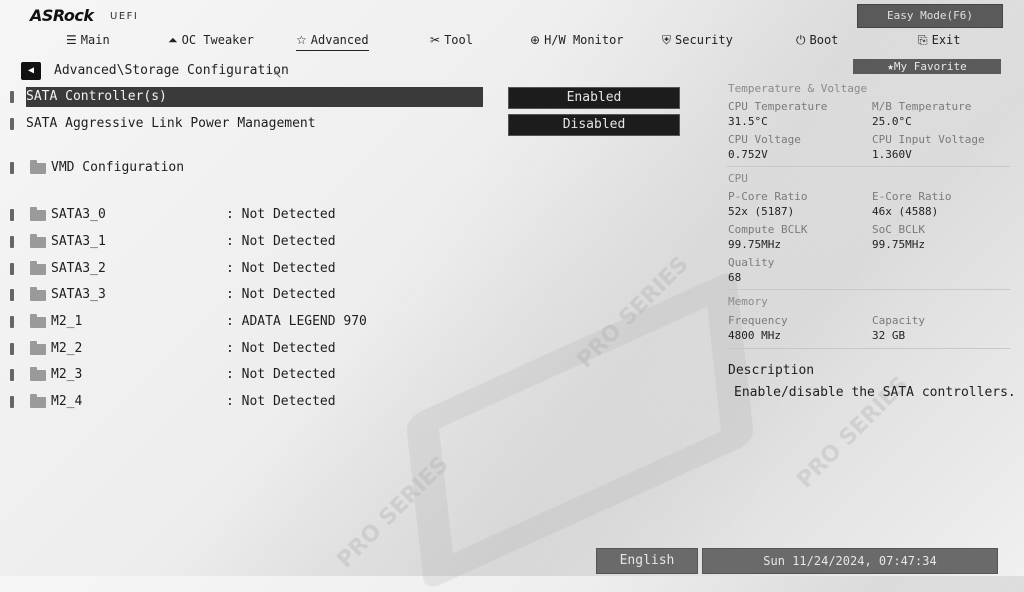 The height and width of the screenshot is (592, 1024). Describe the element at coordinates (748, 301) in the screenshot. I see `memory-title: Memory` at that location.